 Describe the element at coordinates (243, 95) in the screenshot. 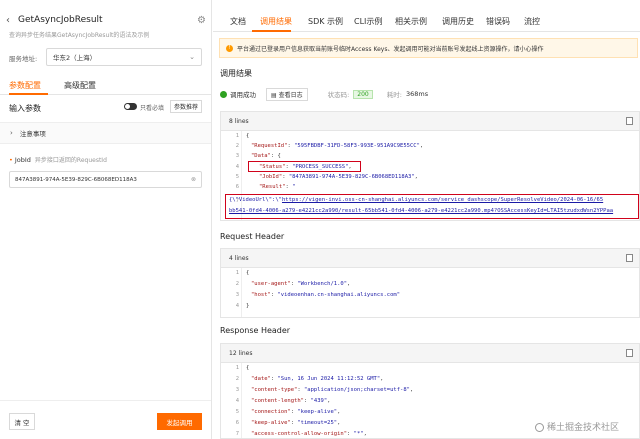

I see `call-success-text: 调用成功` at that location.